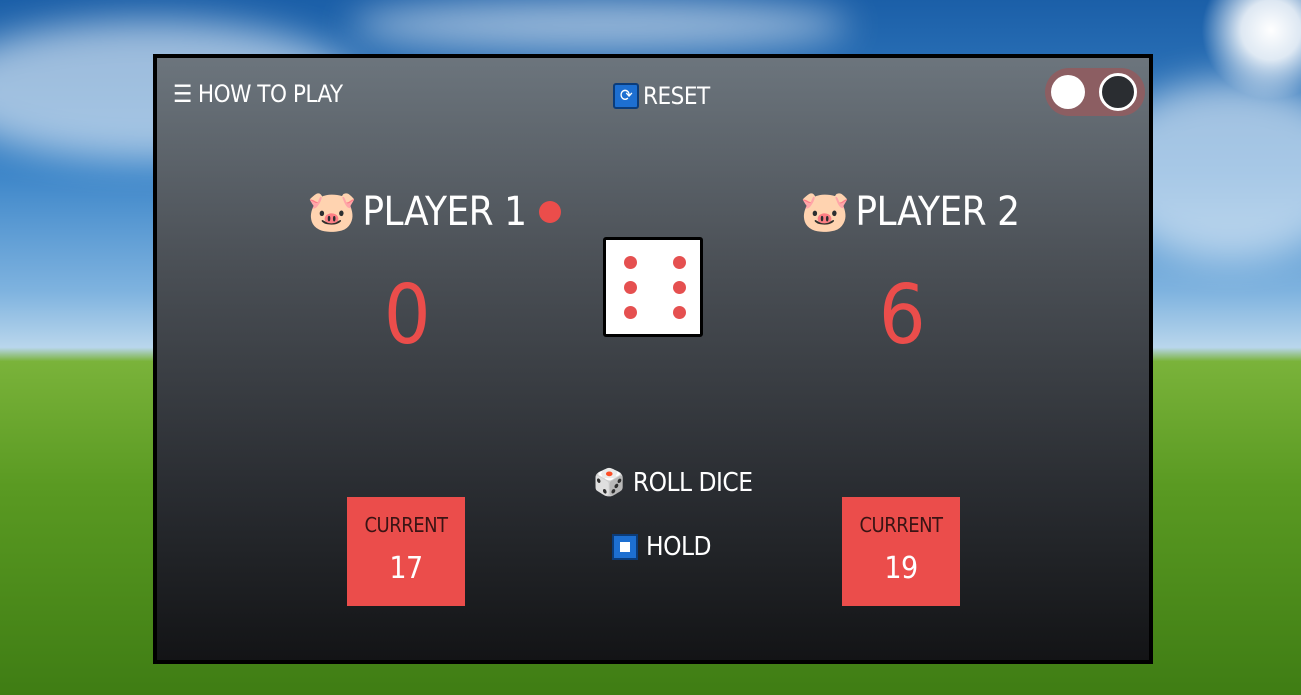 Image resolution: width=1301 pixels, height=695 pixels. I want to click on player-1-label: PLAYER 1, so click(444, 211).